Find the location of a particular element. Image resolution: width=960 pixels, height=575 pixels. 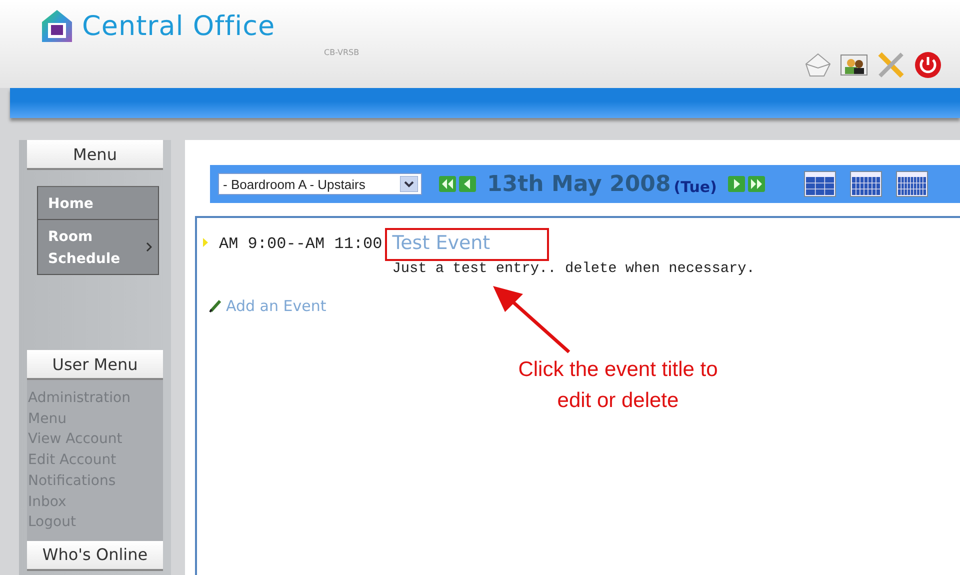

menu-item: Home is located at coordinates (98, 203).